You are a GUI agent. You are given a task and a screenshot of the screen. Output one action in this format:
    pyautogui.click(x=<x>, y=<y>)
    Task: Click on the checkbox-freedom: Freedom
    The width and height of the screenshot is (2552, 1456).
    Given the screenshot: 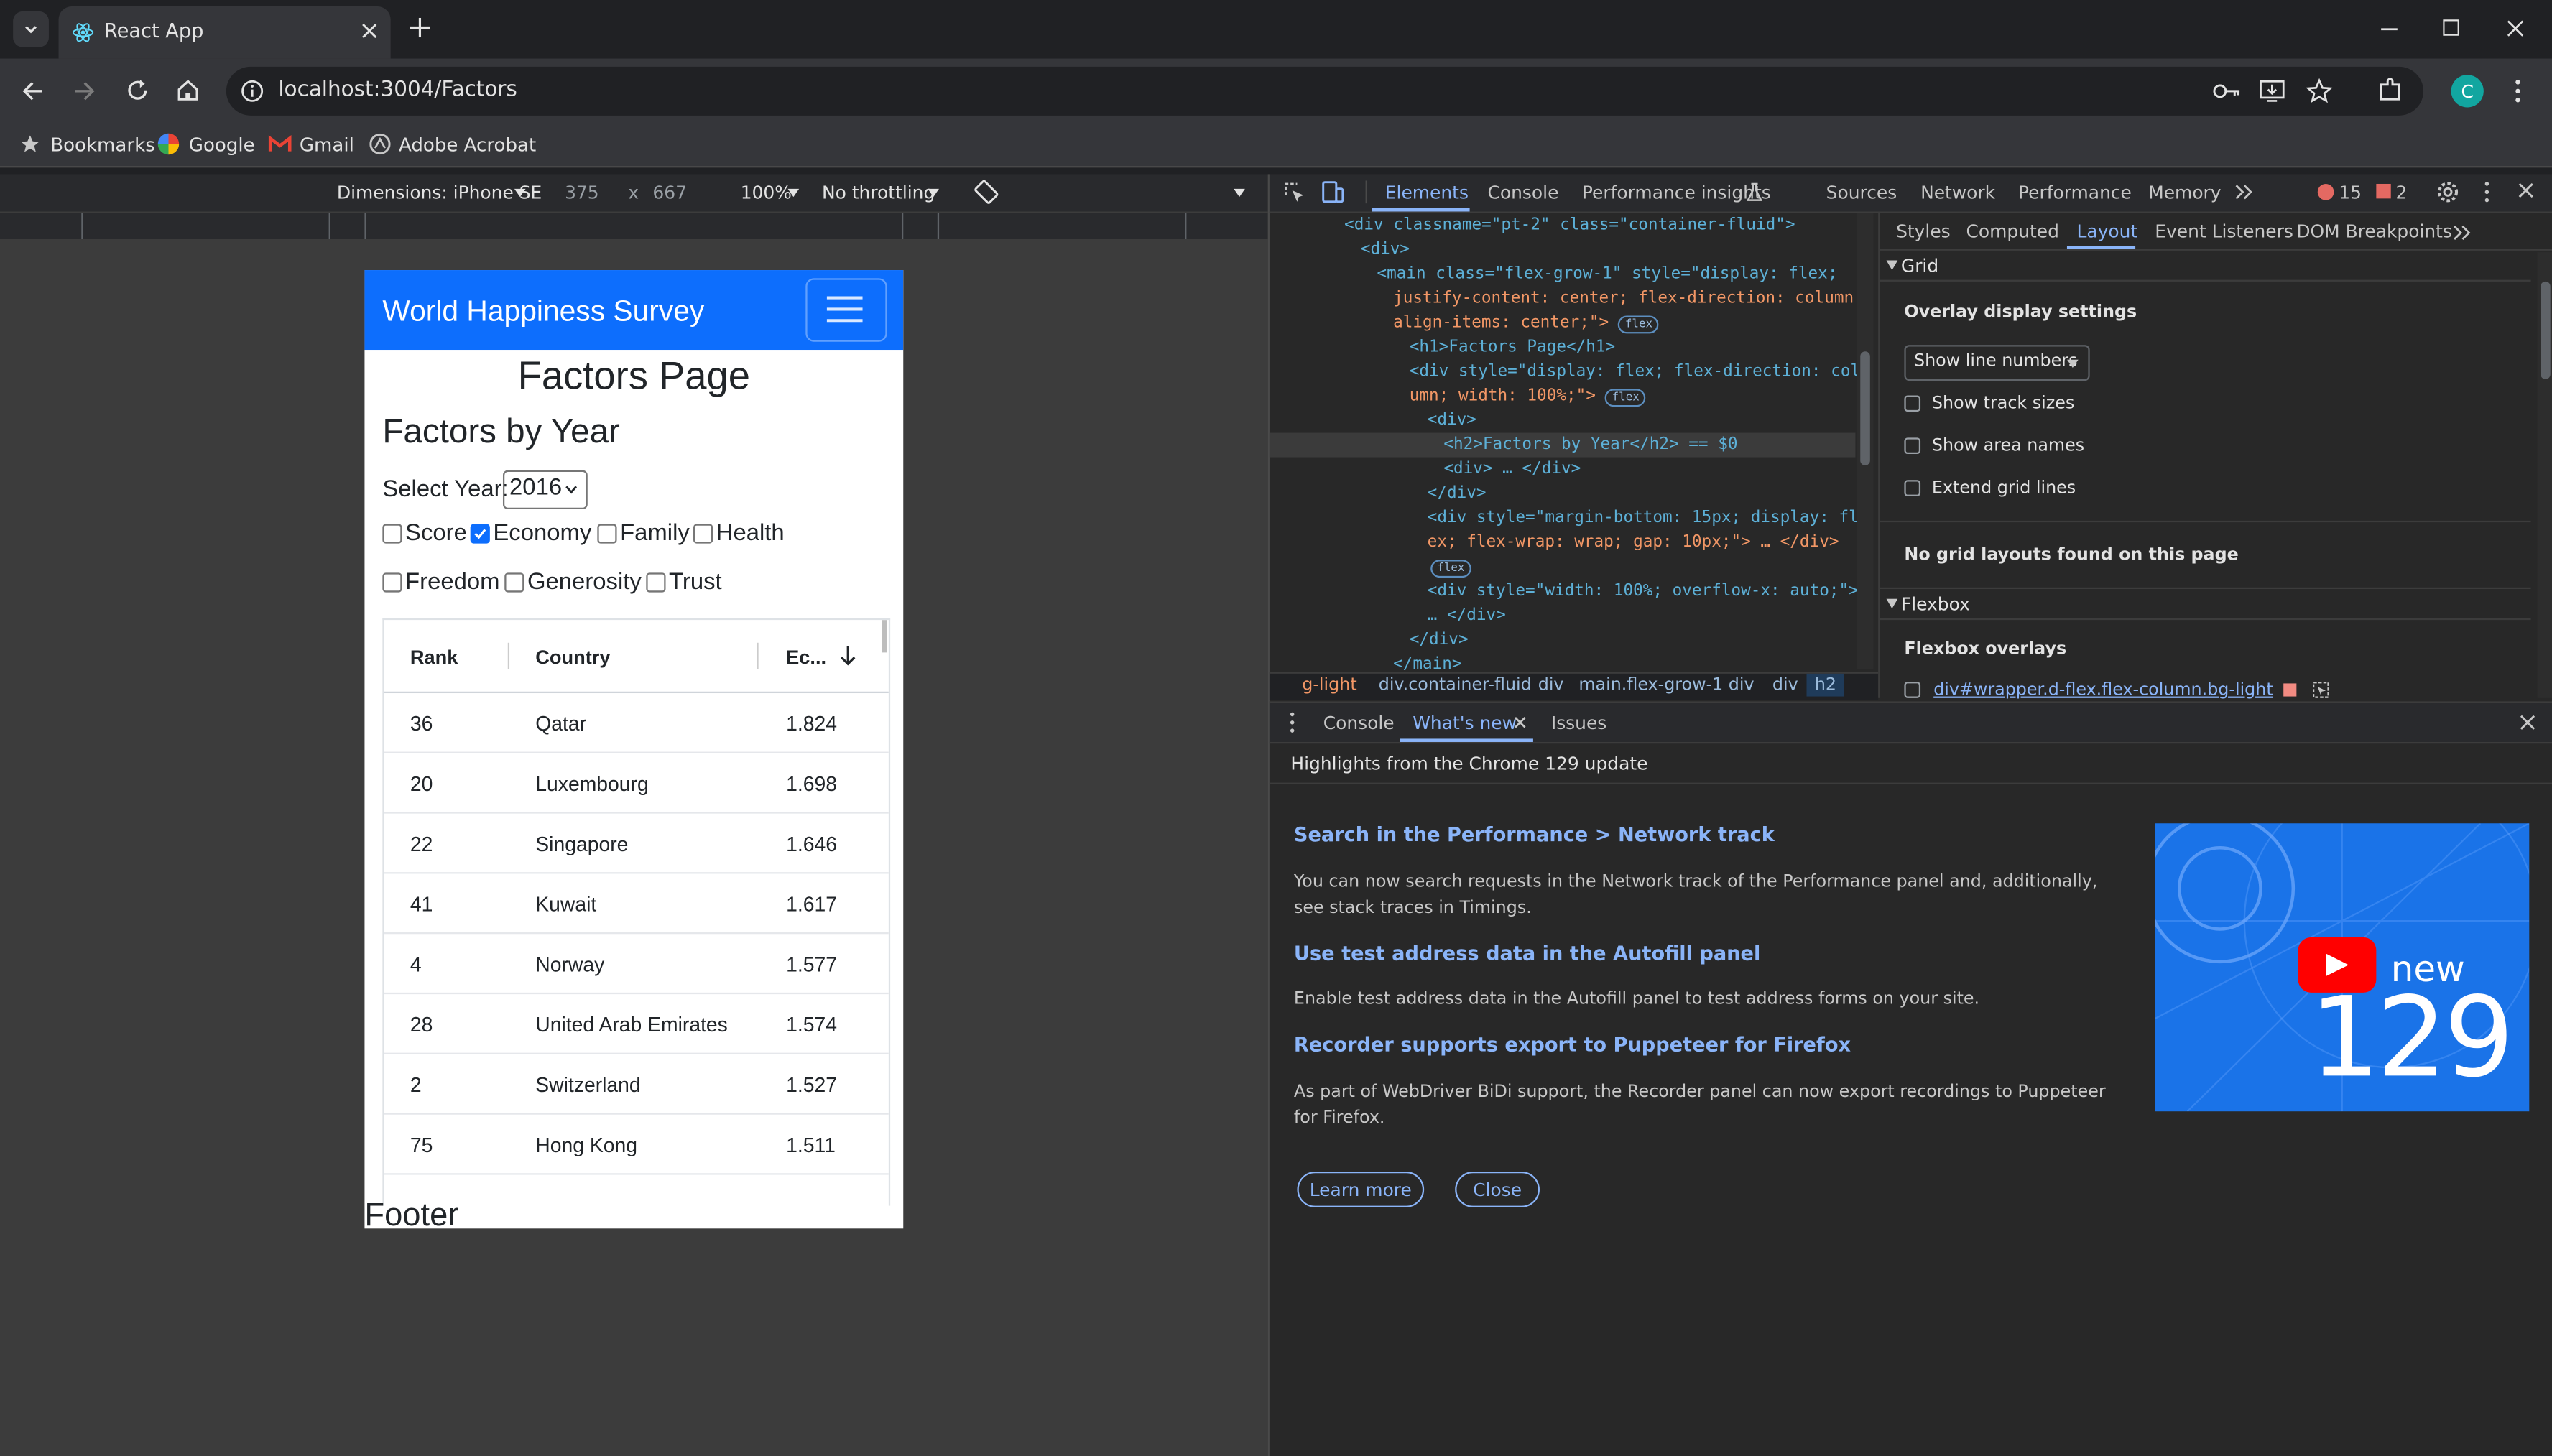 What is the action you would take?
    pyautogui.click(x=441, y=582)
    